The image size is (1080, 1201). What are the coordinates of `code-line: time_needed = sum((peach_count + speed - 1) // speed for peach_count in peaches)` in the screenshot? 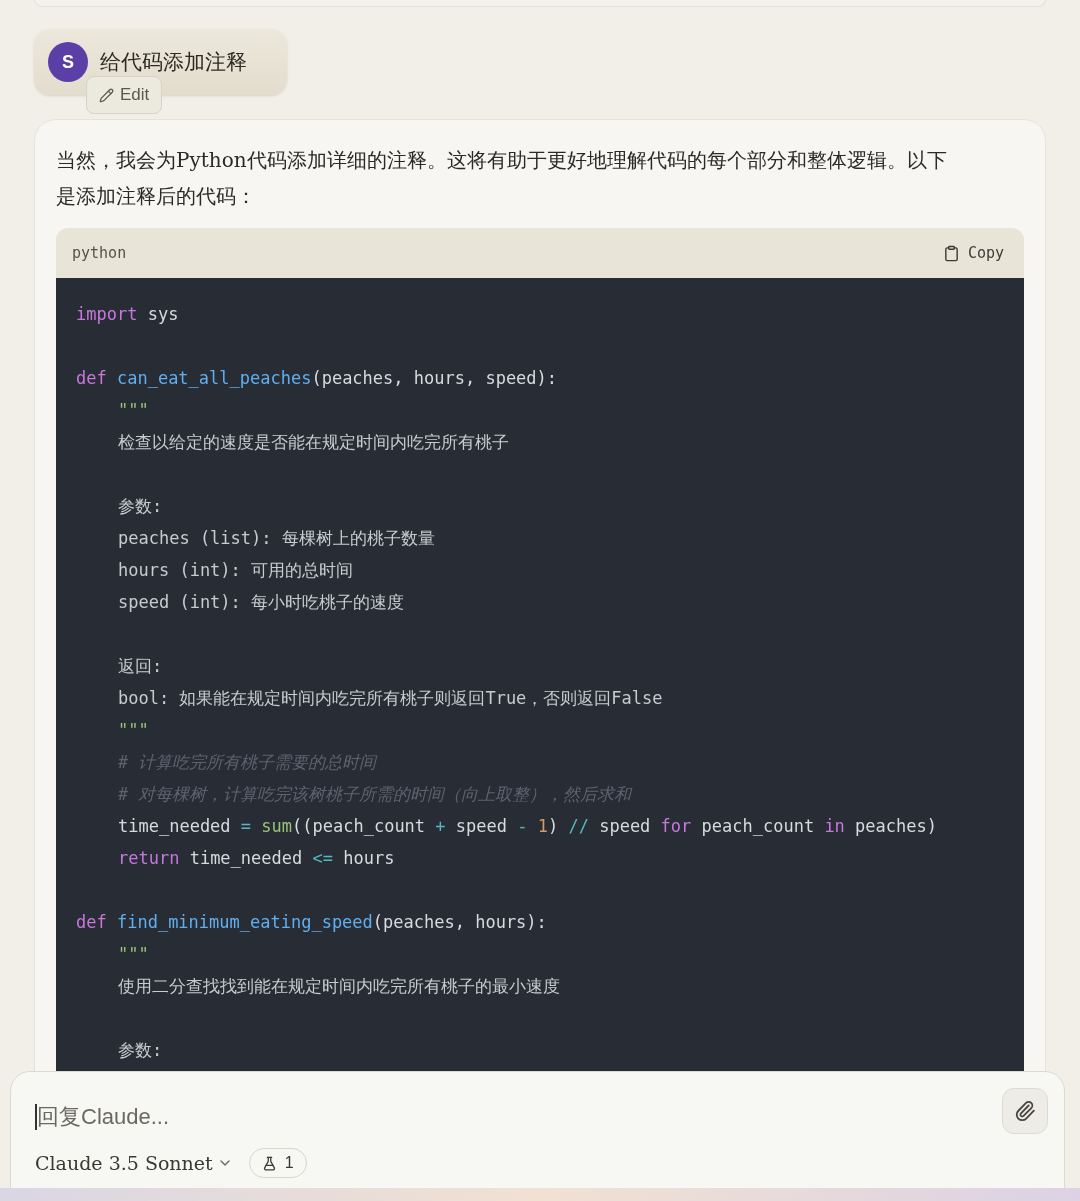 It's located at (527, 826).